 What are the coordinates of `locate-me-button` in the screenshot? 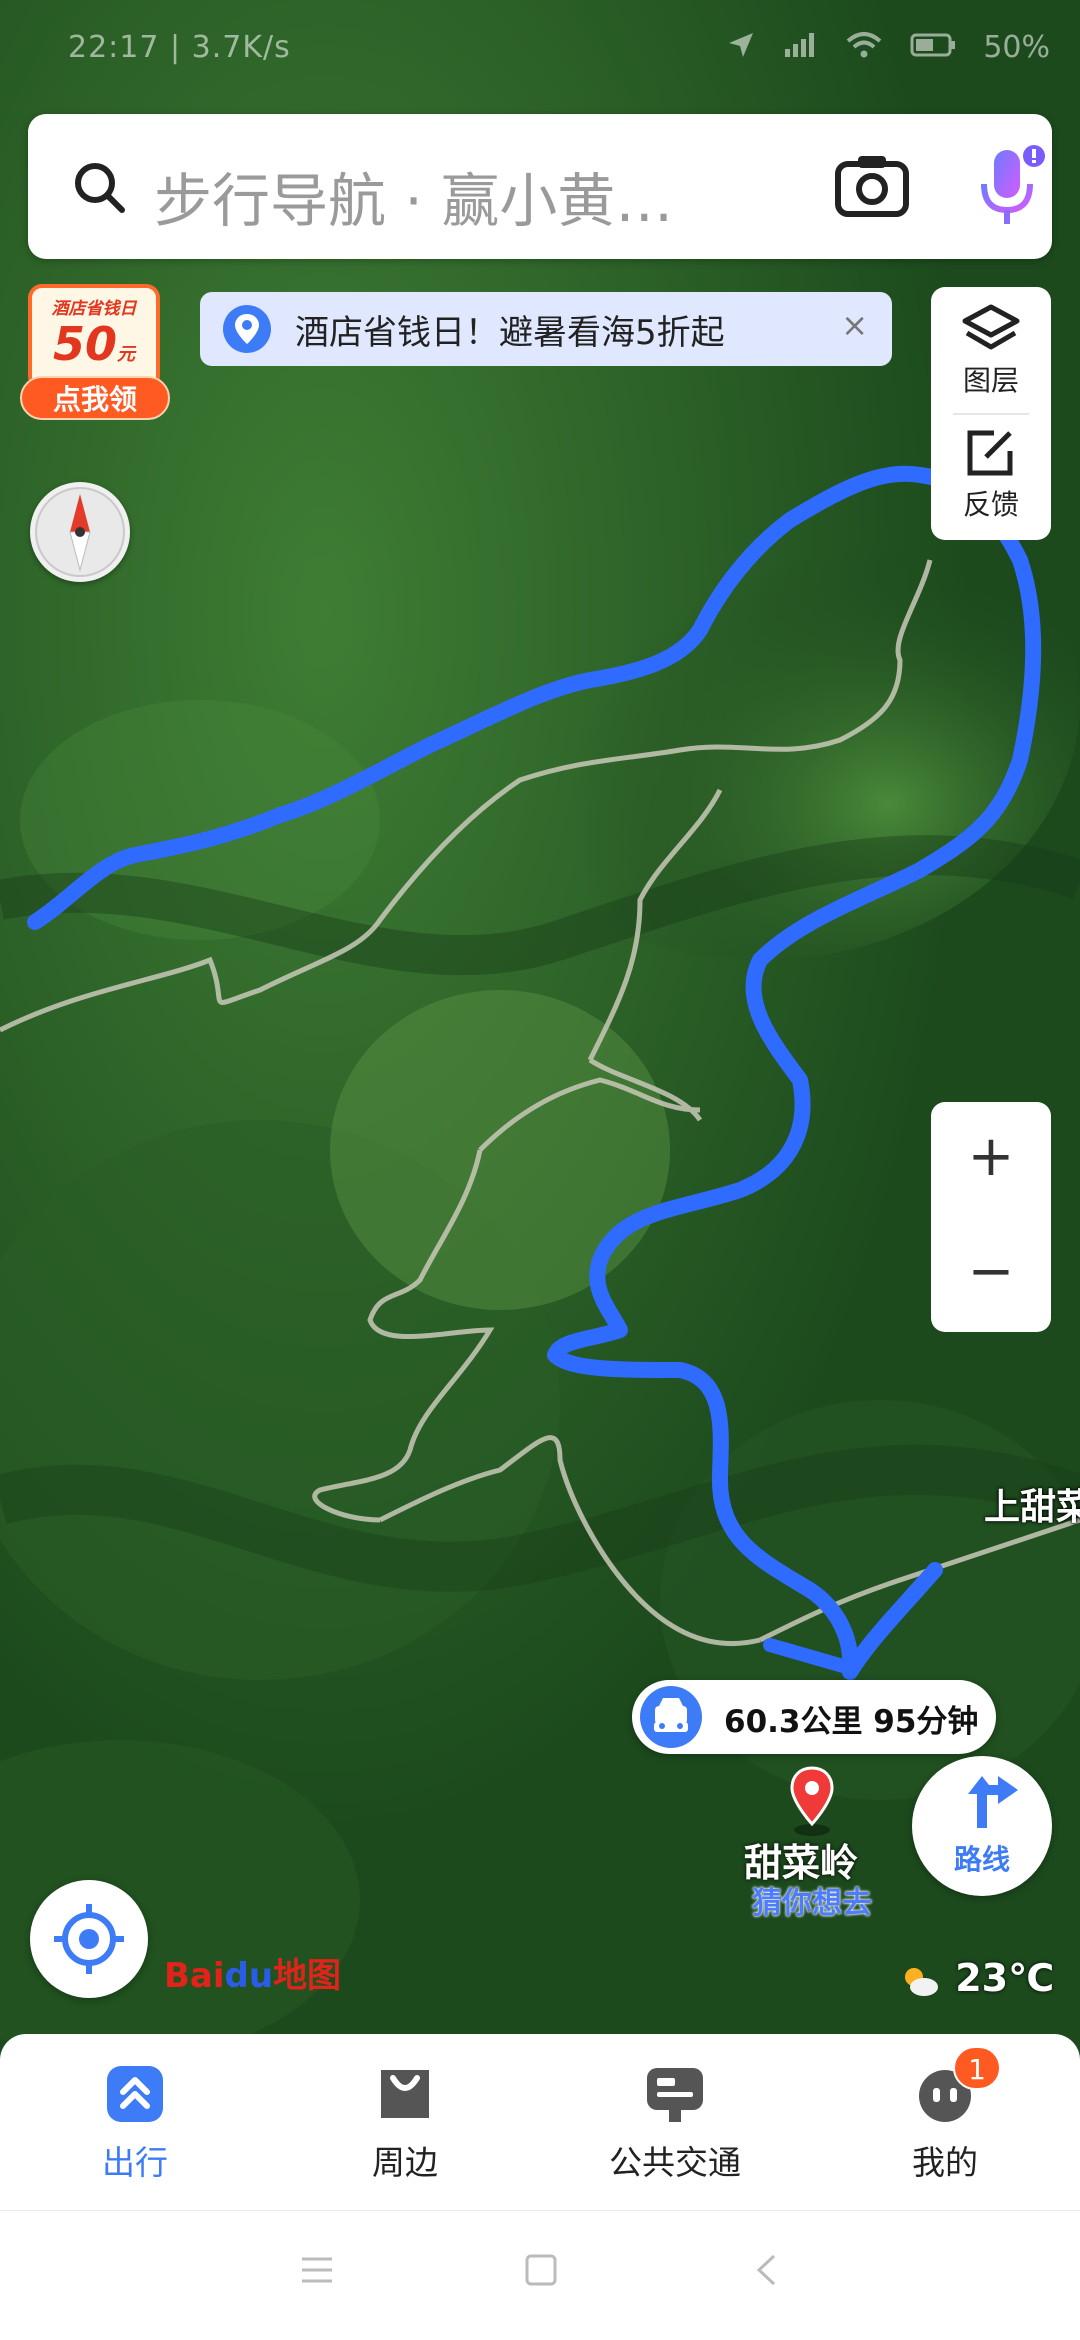 It's located at (89, 1939).